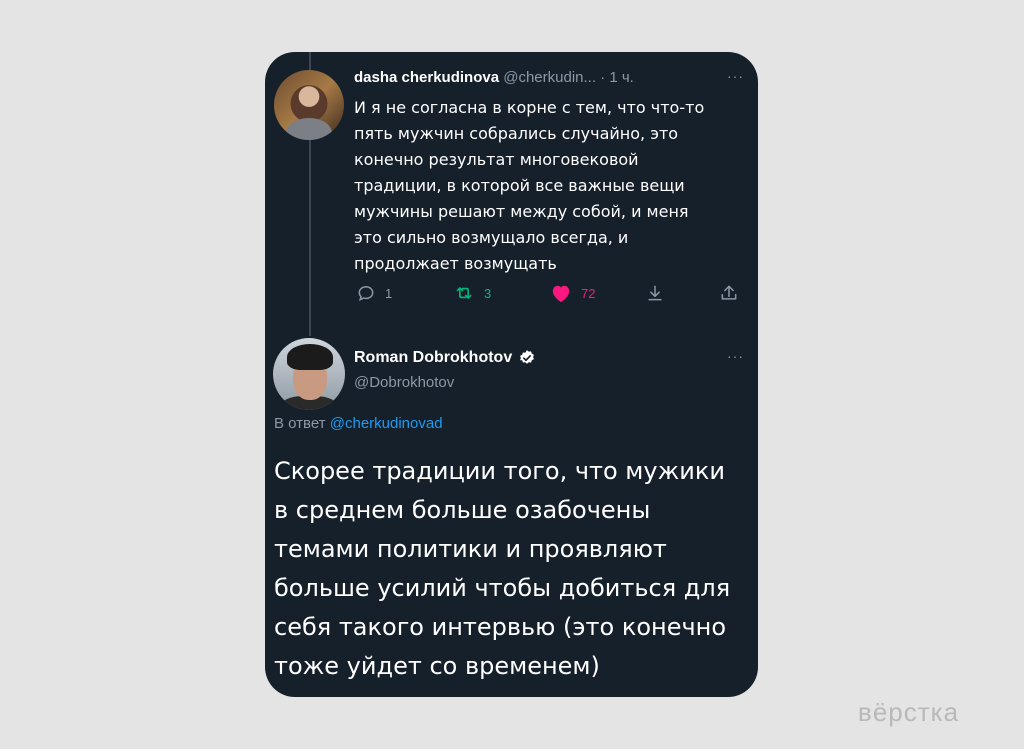  I want to click on bookmark-icon, so click(655, 293).